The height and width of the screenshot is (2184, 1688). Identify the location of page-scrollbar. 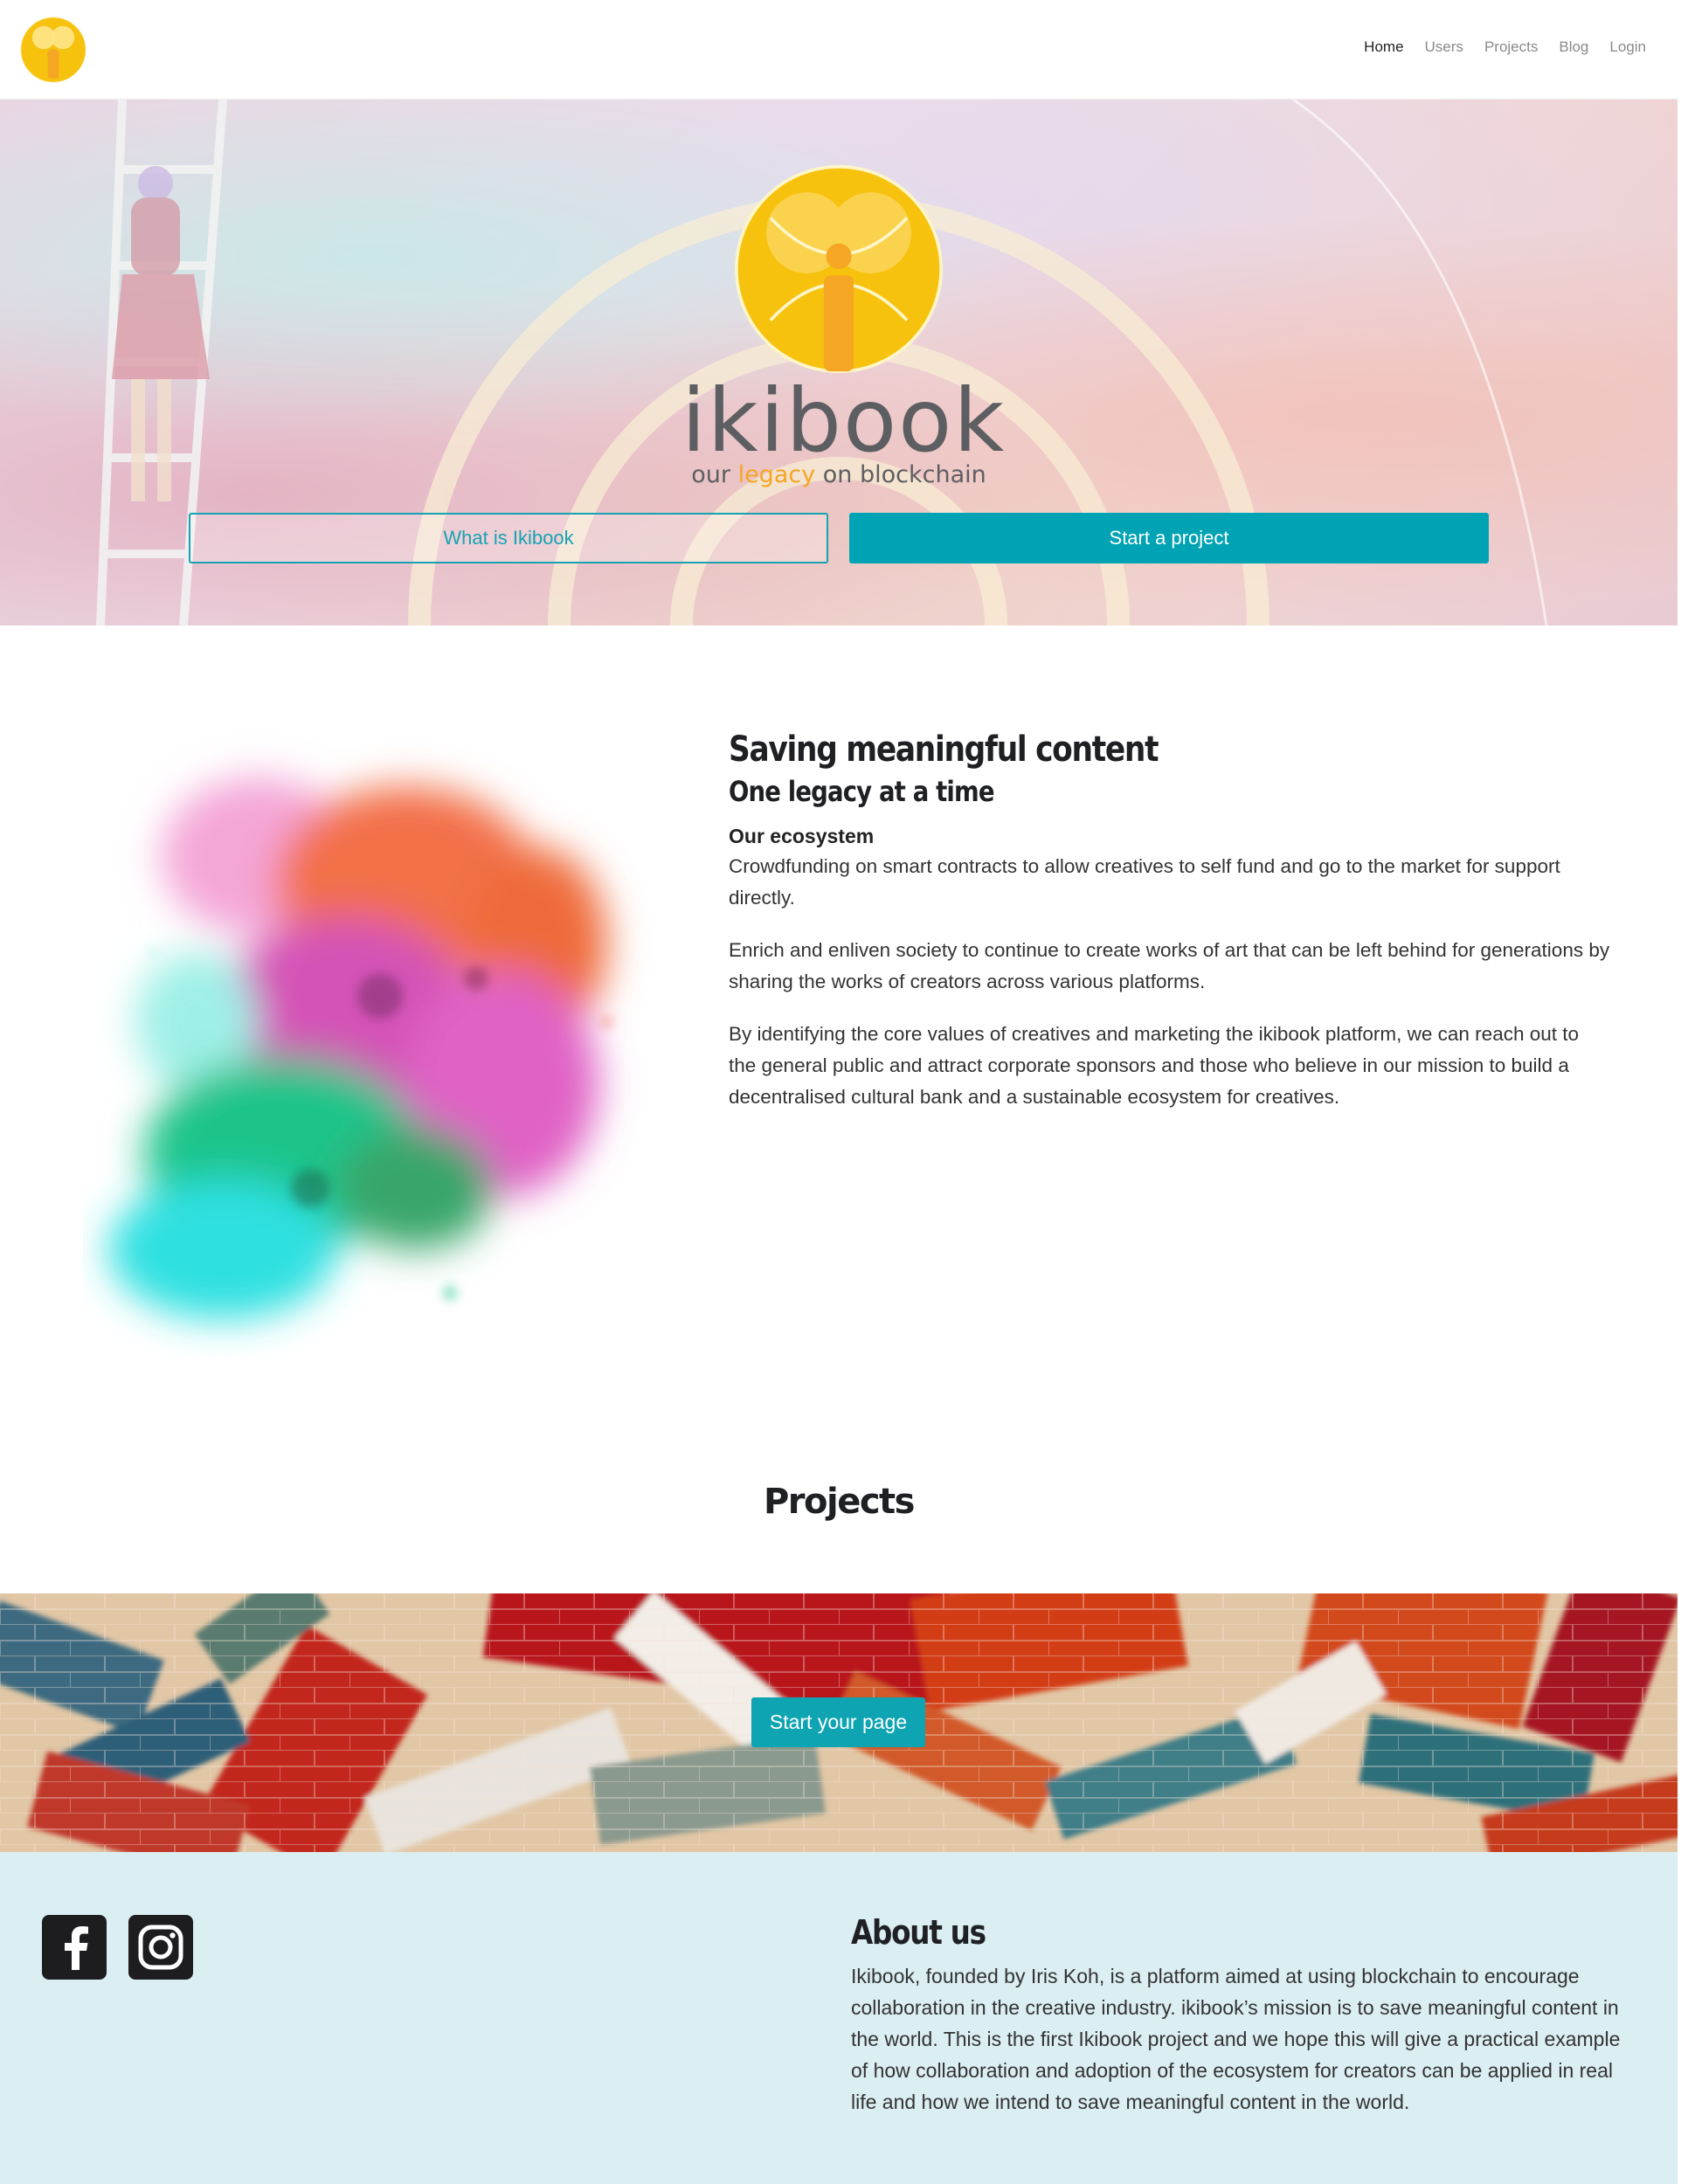
(1683, 1092).